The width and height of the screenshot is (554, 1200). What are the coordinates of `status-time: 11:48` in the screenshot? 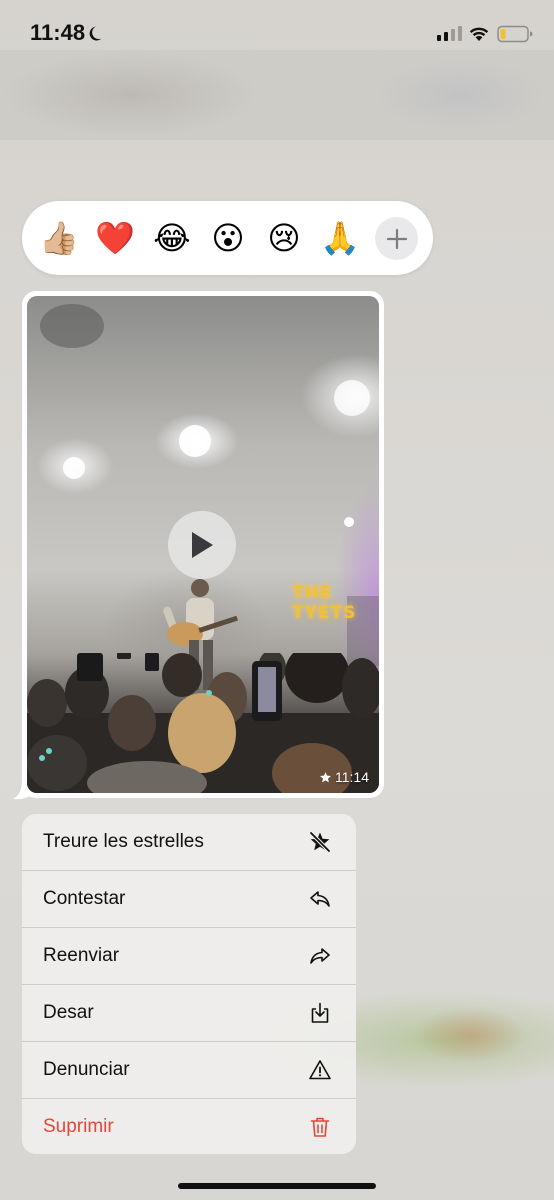 It's located at (58, 32).